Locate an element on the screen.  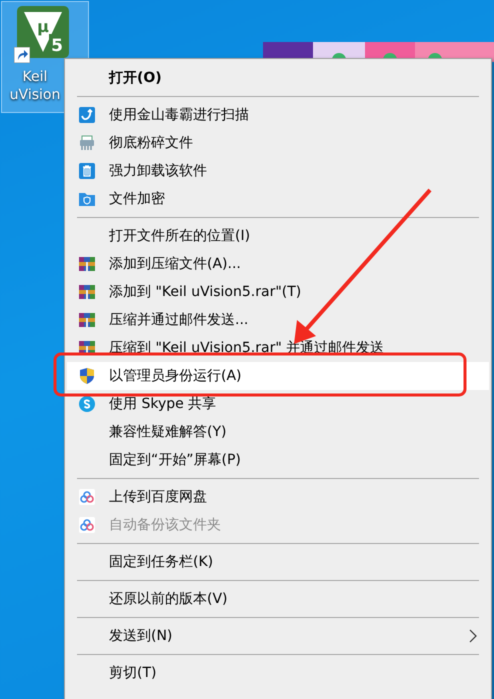
menu-item: 固定到“开始”屏幕(P) is located at coordinates (278, 460).